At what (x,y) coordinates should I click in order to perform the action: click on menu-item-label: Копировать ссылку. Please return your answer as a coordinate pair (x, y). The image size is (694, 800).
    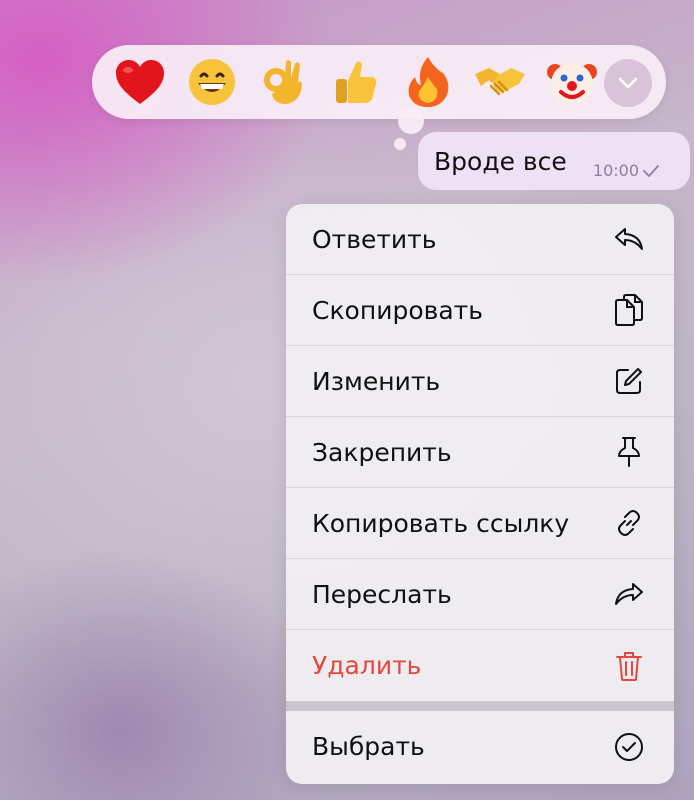
    Looking at the image, I should click on (441, 523).